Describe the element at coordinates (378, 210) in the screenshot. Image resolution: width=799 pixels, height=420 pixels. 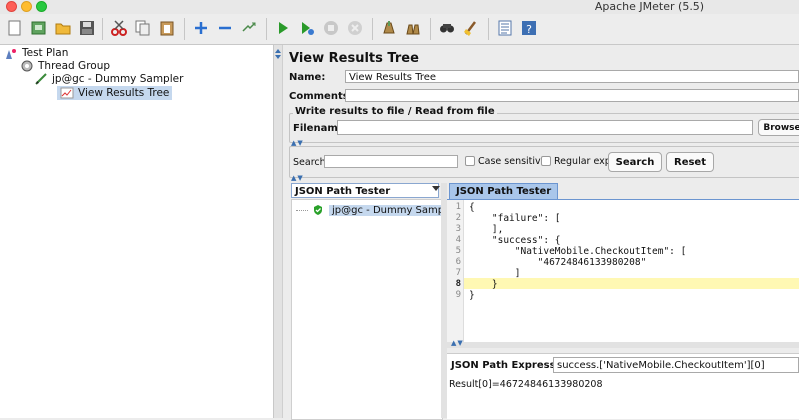
I see `sample-result-item: jp@gc - Dummy Sampler` at that location.